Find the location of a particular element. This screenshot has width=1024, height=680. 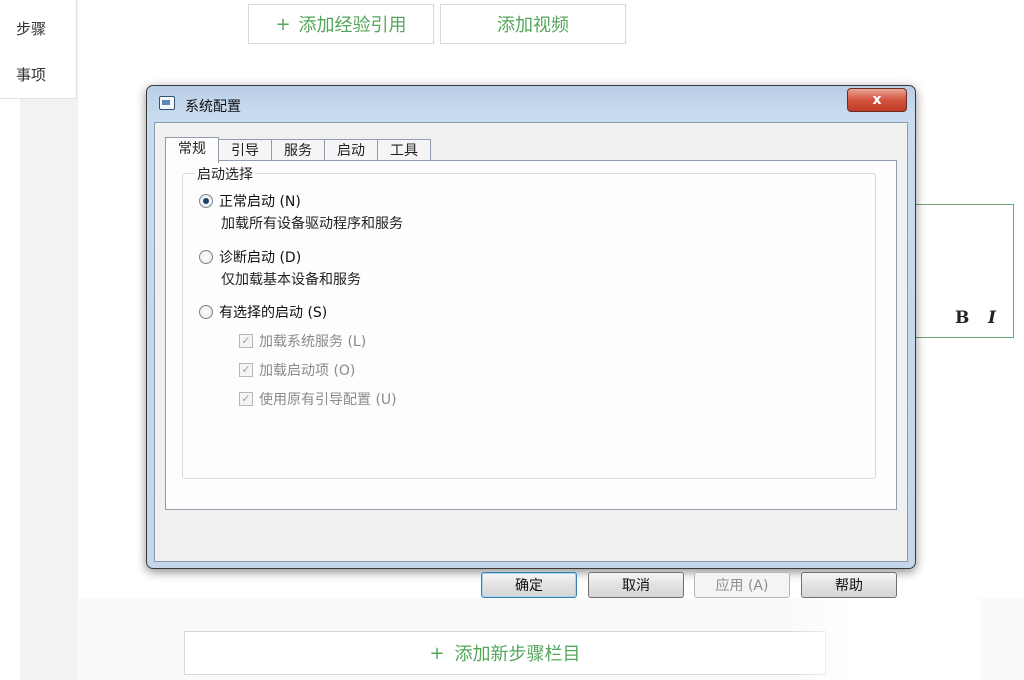

add-video-button: 添加视频 is located at coordinates (533, 24).